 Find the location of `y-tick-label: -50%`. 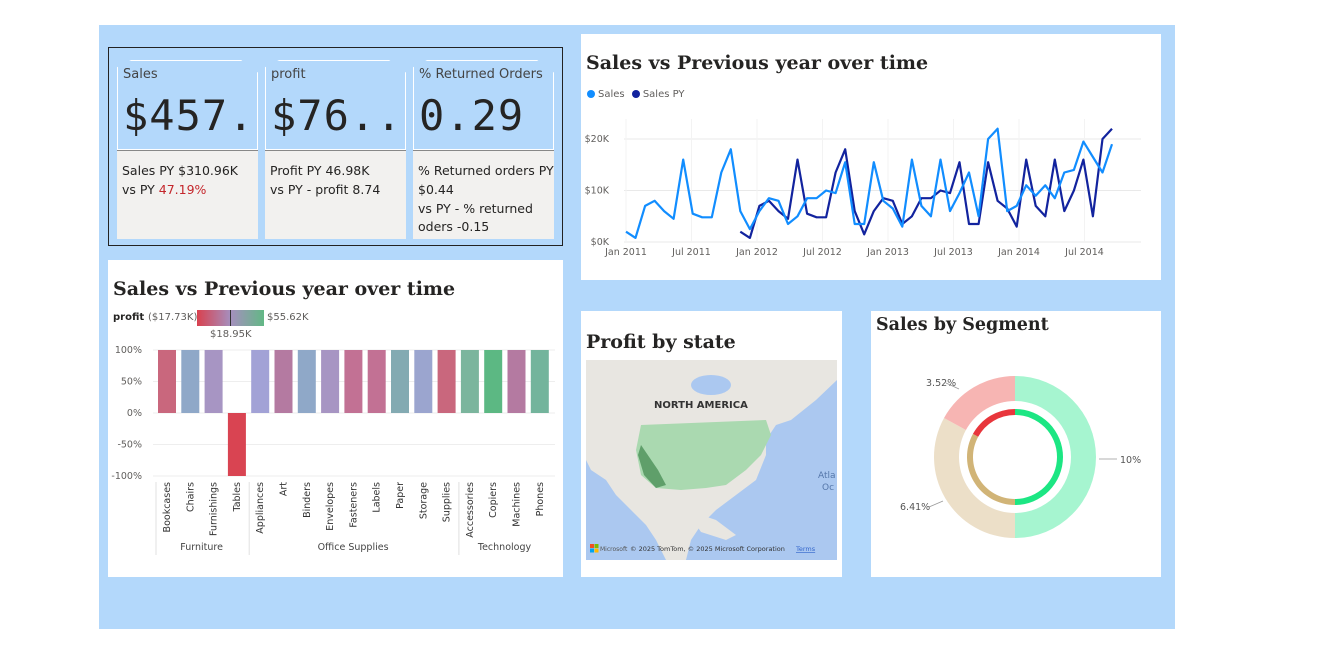

y-tick-label: -50% is located at coordinates (129, 445).